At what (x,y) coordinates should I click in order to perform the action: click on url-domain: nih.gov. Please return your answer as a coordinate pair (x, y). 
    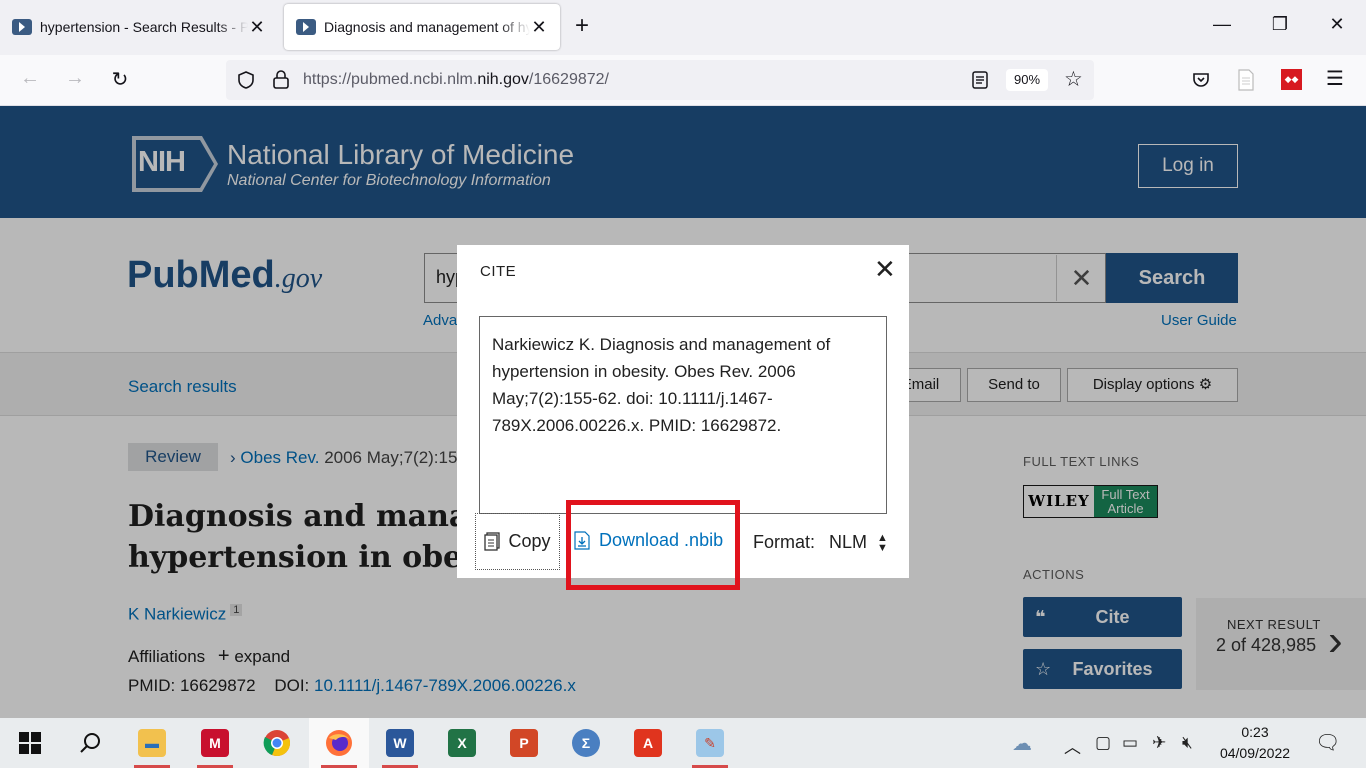
    Looking at the image, I should click on (503, 79).